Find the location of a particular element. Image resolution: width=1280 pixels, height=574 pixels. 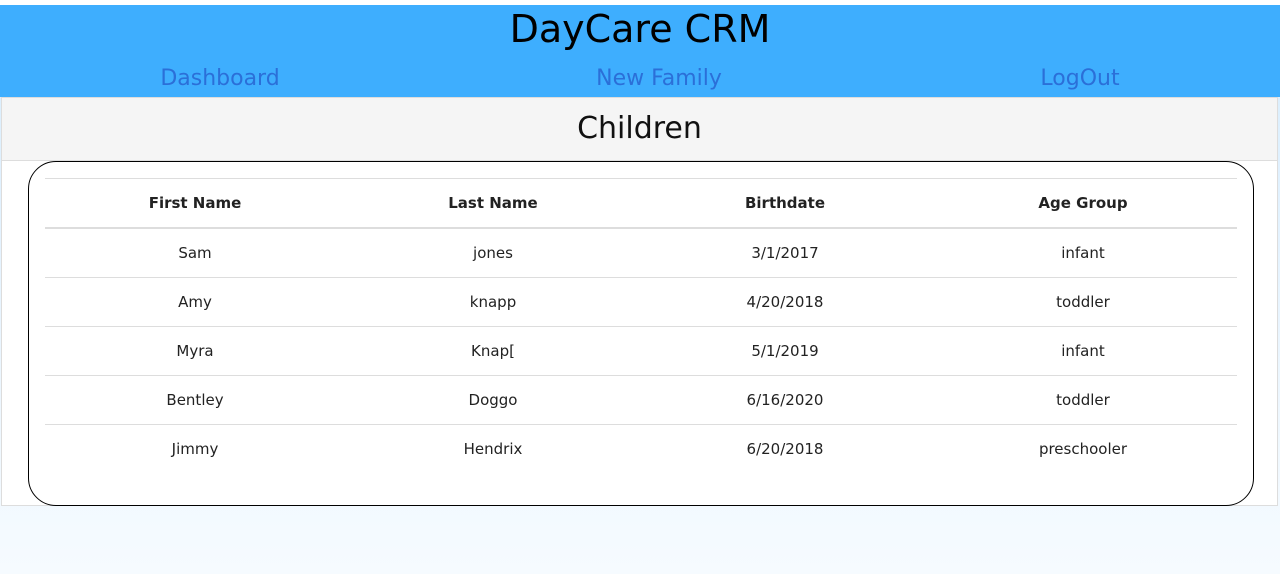

cell-birthdate: 3/1/2017 is located at coordinates (785, 253).